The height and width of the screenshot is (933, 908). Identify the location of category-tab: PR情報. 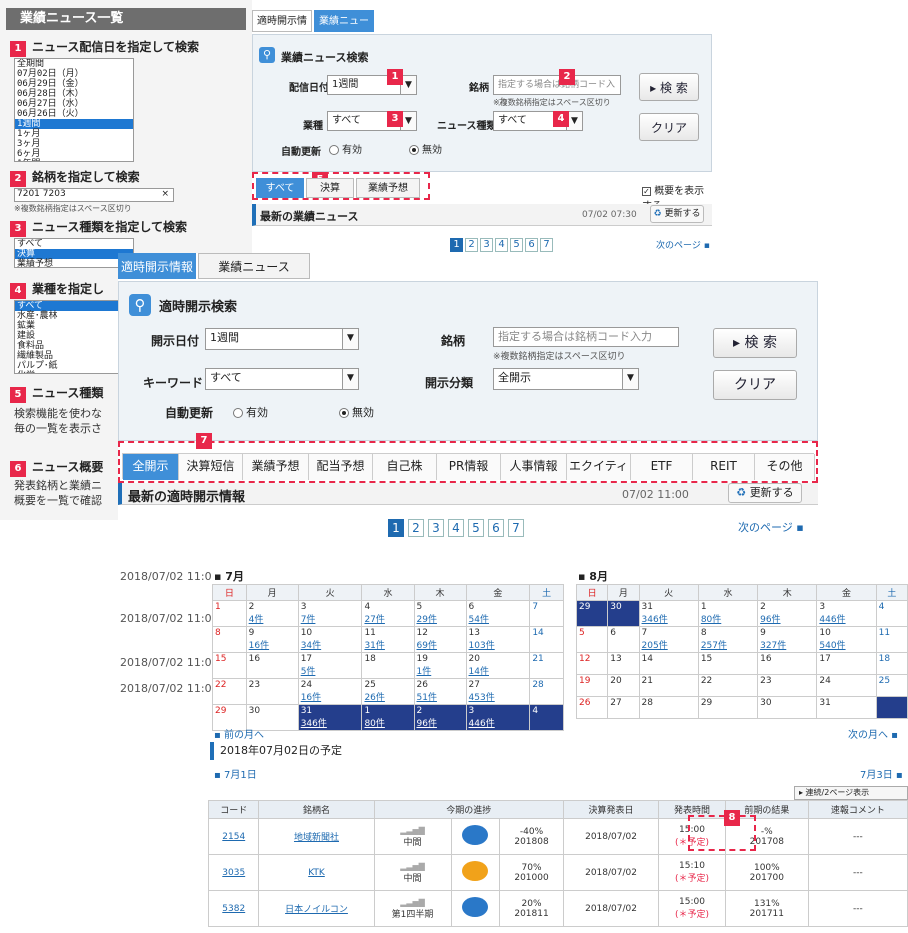
(469, 467).